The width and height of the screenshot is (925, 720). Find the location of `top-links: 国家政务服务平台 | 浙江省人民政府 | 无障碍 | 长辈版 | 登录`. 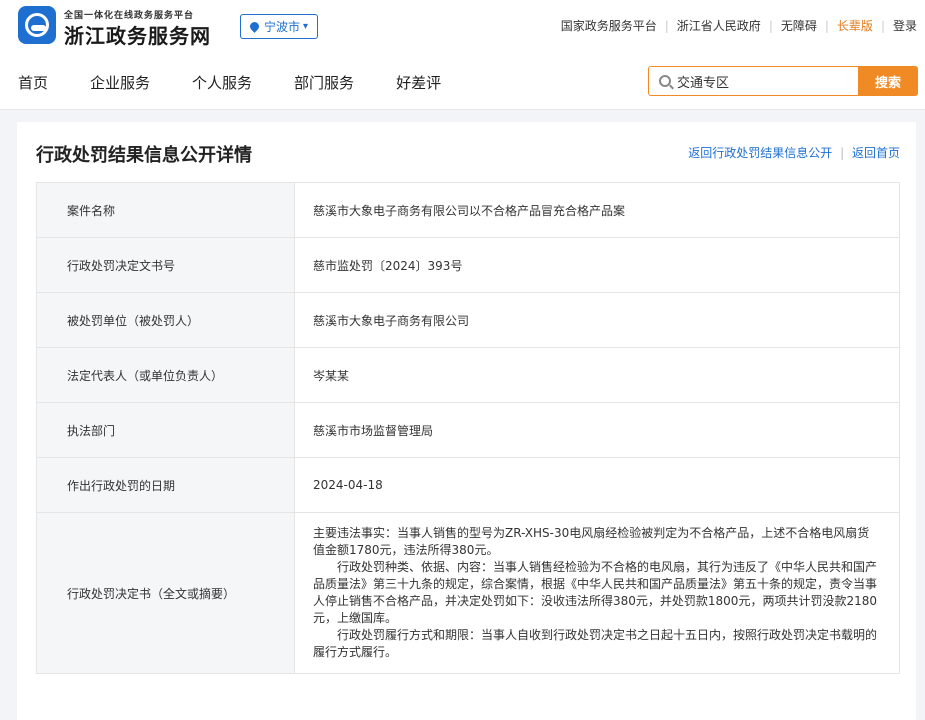

top-links: 国家政务服务平台 | 浙江省人民政府 | 无障碍 | 长辈版 | 登录 is located at coordinates (739, 25).